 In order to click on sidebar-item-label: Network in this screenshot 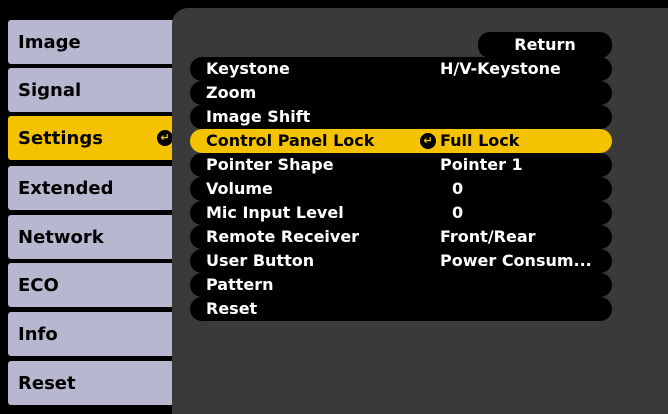, I will do `click(61, 237)`.